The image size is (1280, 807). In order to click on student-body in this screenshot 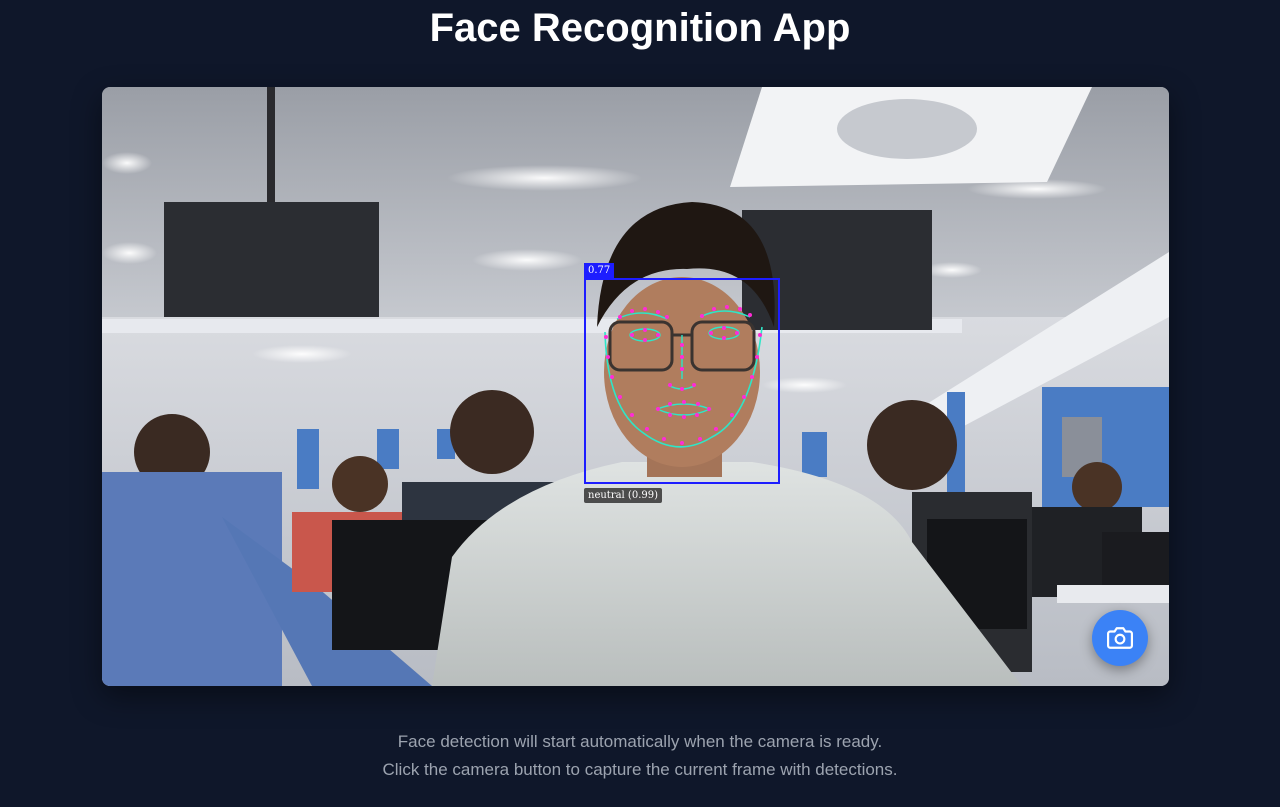, I will do `click(192, 579)`.